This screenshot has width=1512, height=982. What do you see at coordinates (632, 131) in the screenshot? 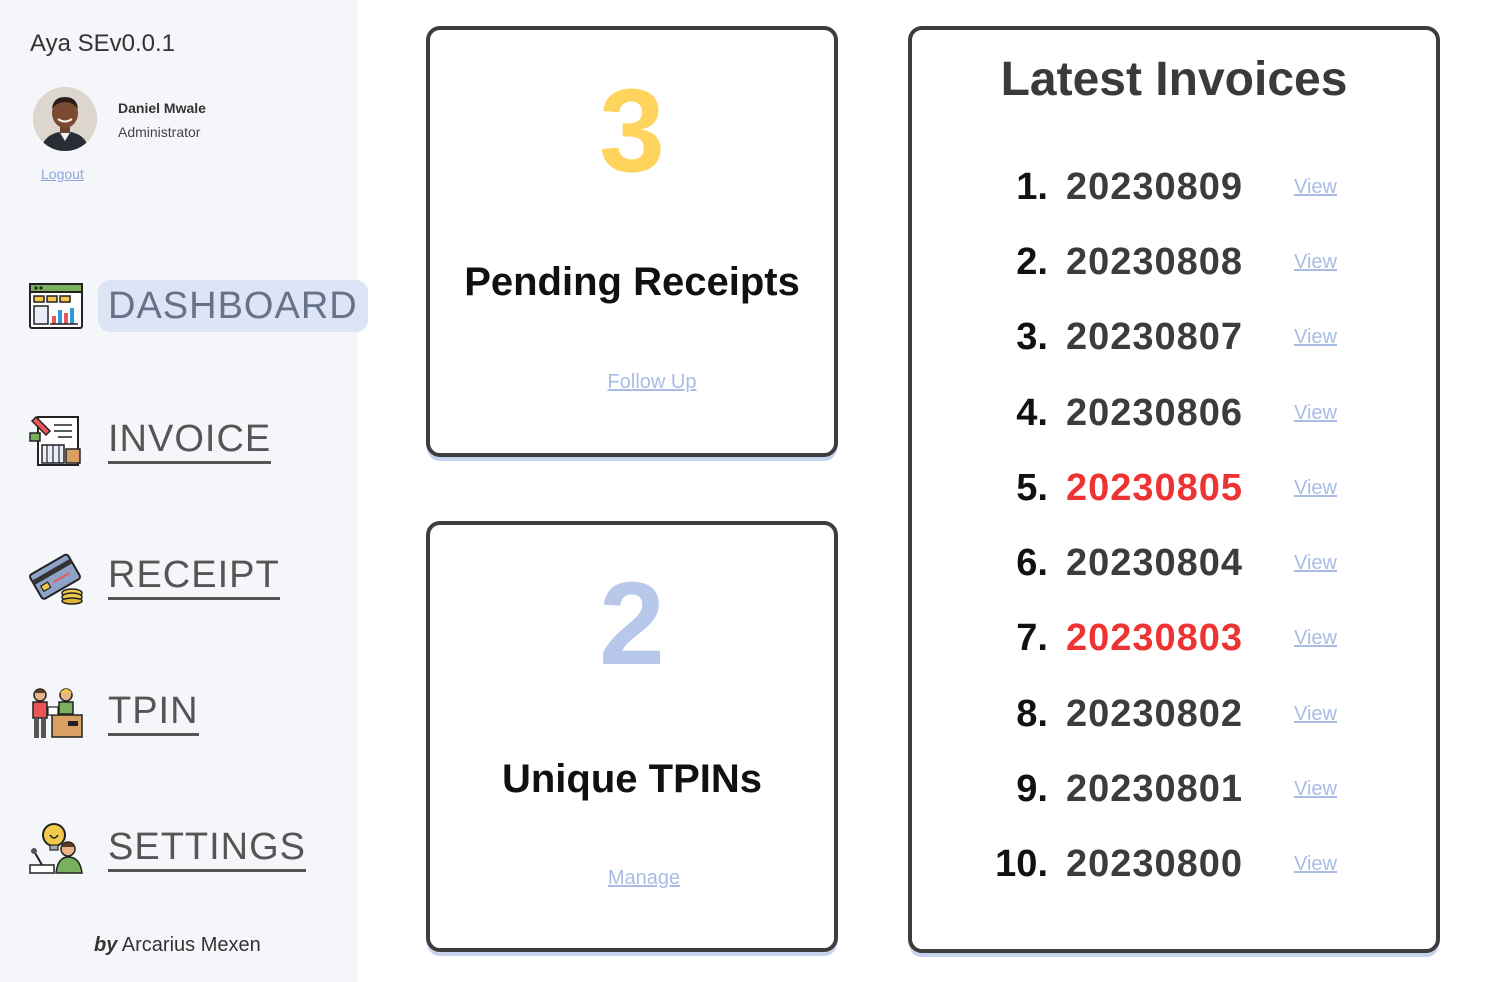
I see `pending-receipts-count: 3` at bounding box center [632, 131].